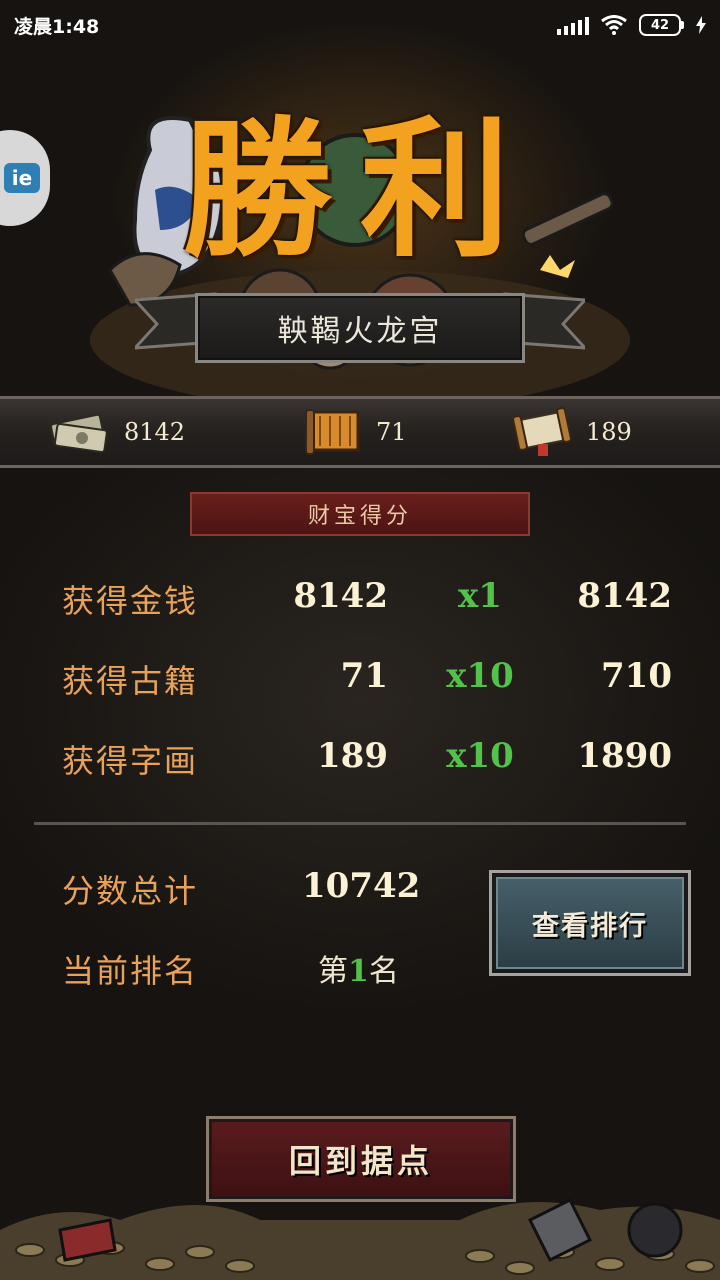  Describe the element at coordinates (22, 178) in the screenshot. I see `assistant-icon: ie` at that location.